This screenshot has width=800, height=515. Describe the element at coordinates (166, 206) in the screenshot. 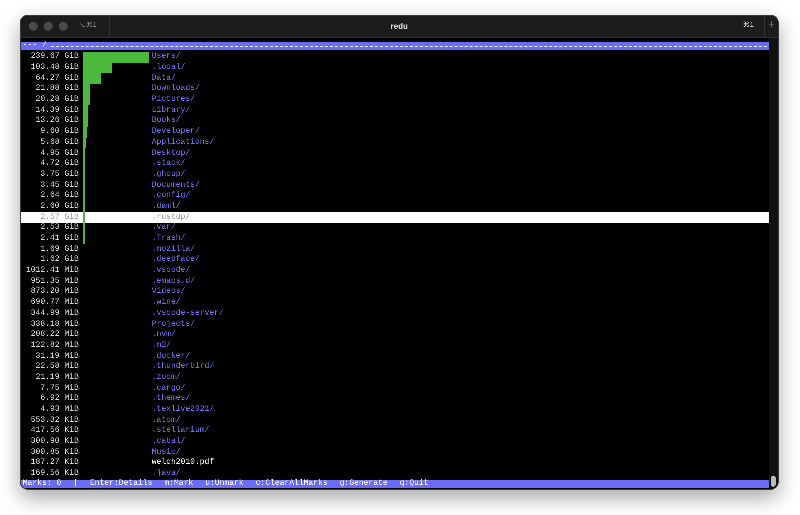

I see `file-name: .daml/` at that location.